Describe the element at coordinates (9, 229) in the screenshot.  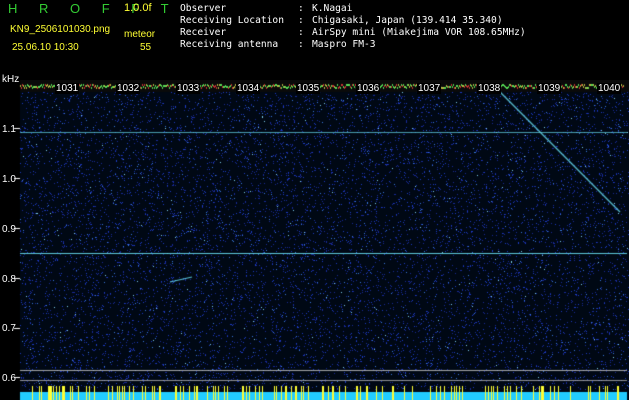
I see `y-tick-label: 0.9` at that location.